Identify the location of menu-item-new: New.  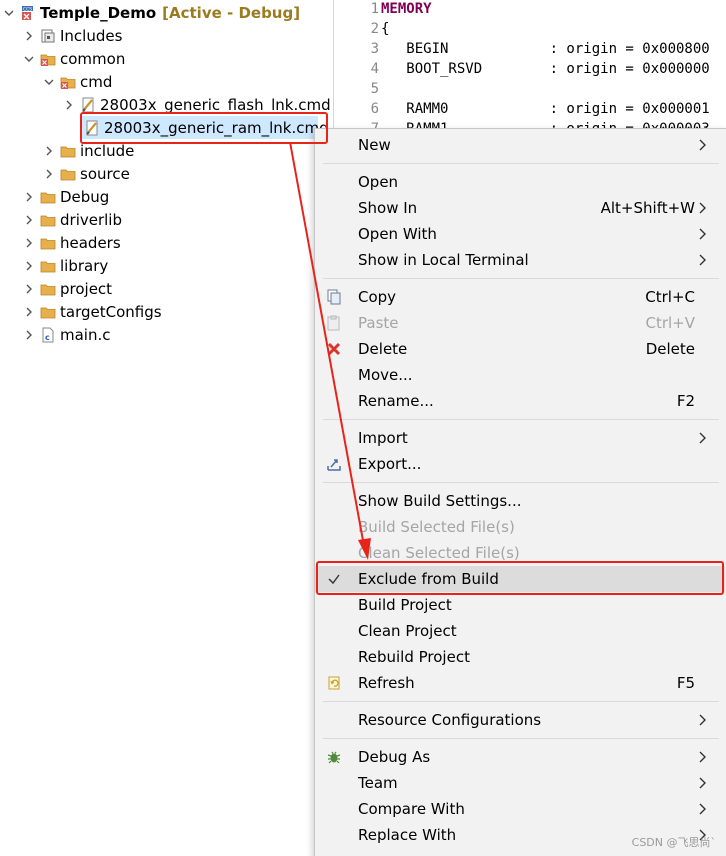
(520, 145).